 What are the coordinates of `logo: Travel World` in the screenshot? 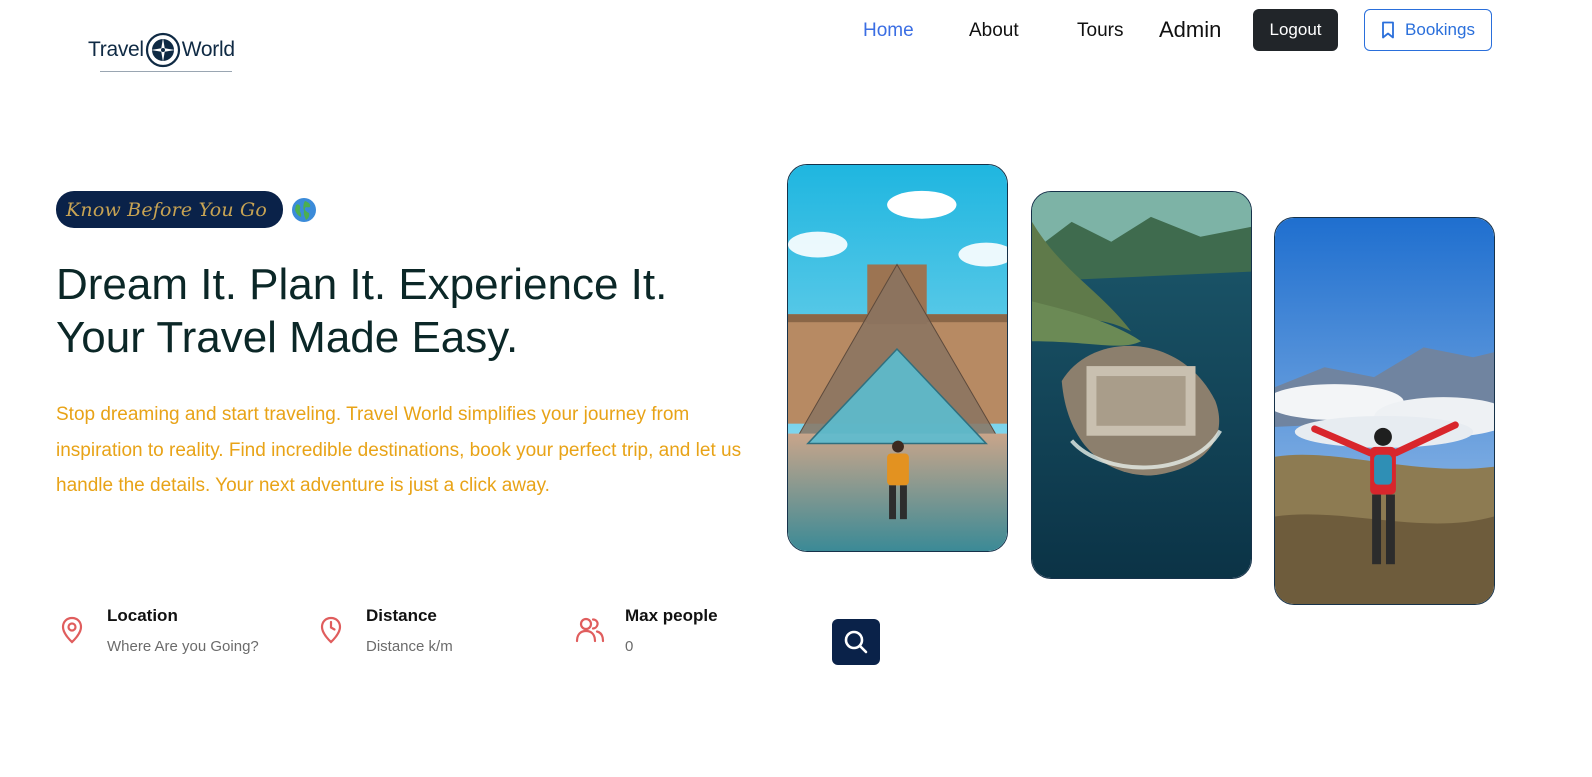 It's located at (166, 50).